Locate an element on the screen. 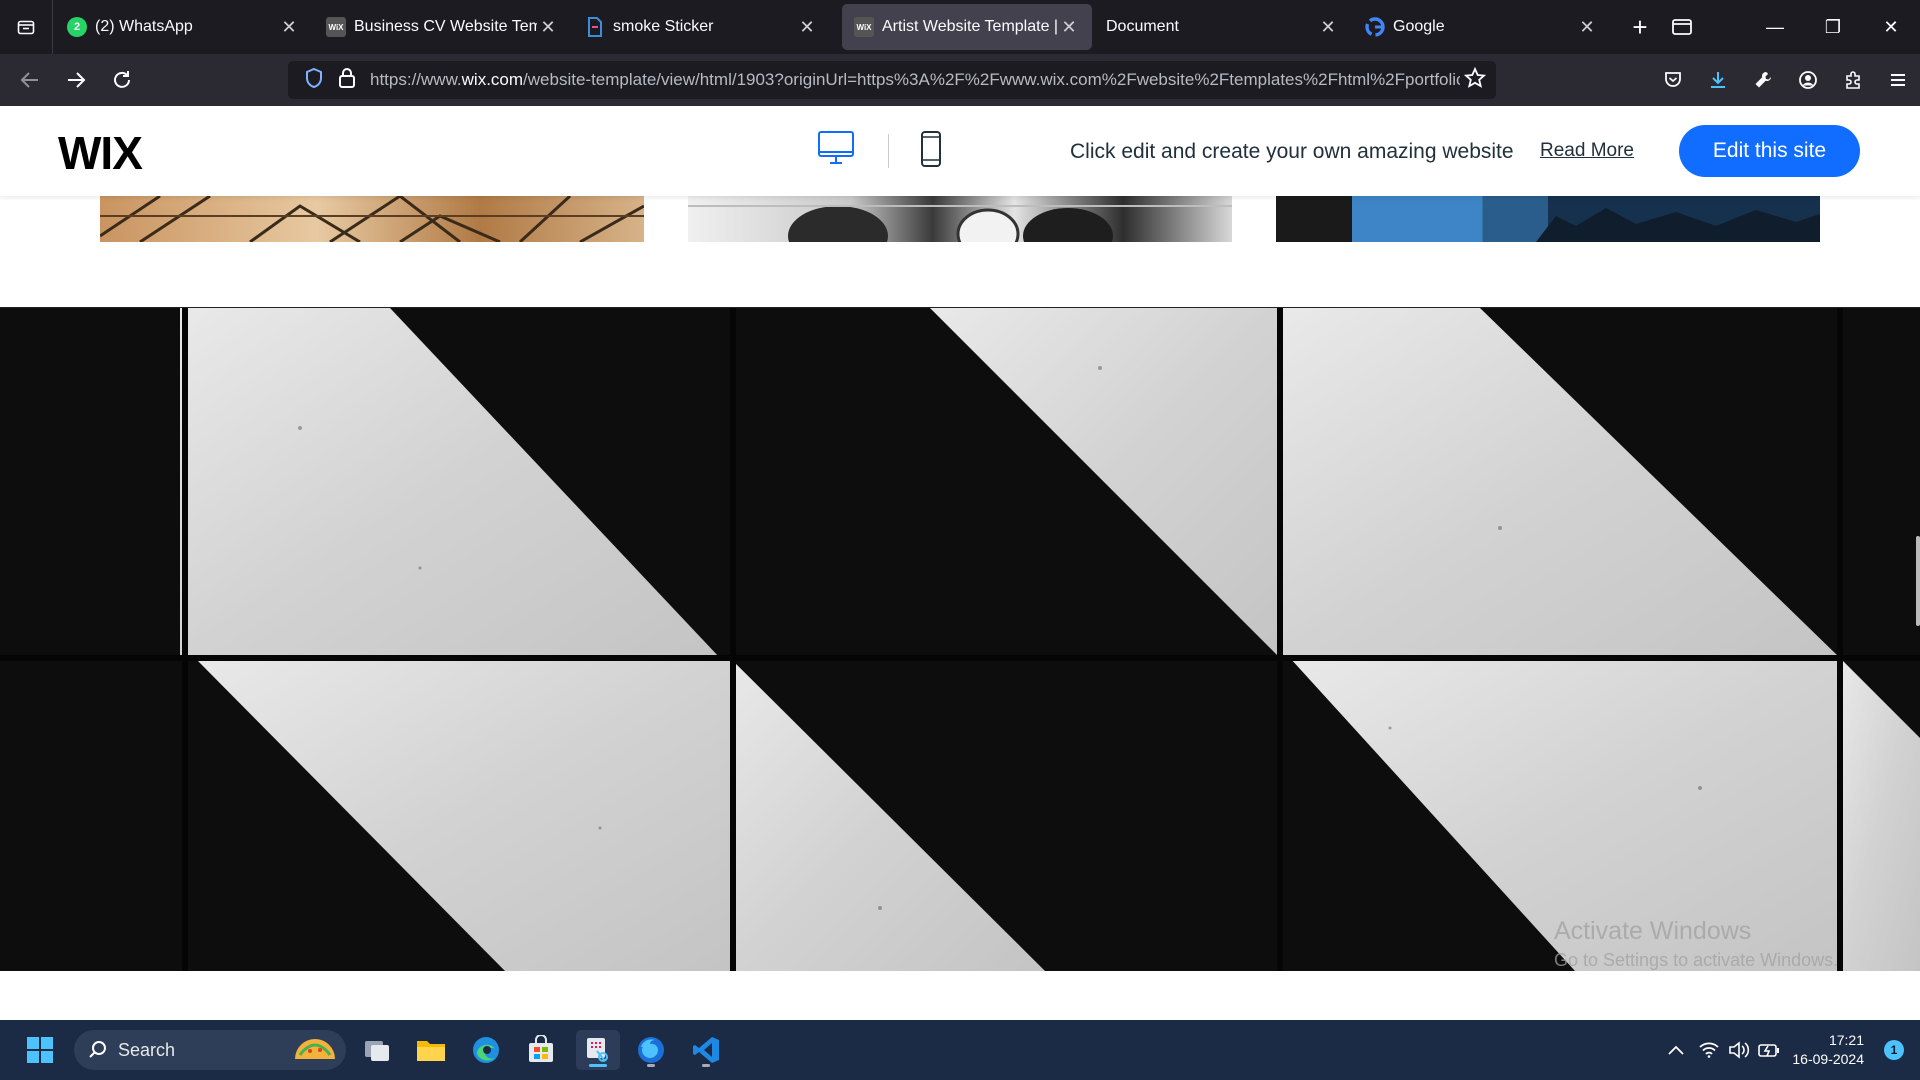 This screenshot has height=1080, width=1920. desktop-icon is located at coordinates (836, 147).